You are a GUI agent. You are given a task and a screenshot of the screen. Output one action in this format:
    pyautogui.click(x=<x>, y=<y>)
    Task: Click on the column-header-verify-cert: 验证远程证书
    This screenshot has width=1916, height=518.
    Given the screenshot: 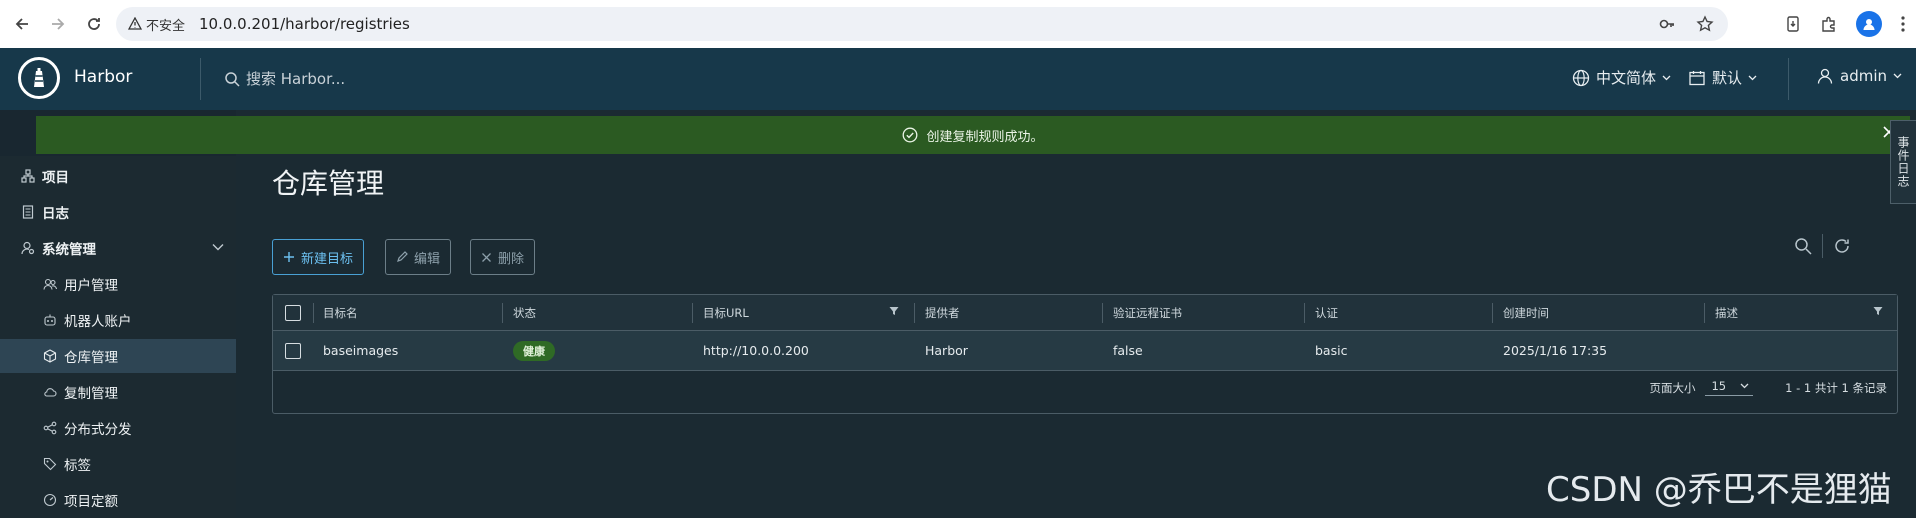 What is the action you would take?
    pyautogui.click(x=1204, y=312)
    